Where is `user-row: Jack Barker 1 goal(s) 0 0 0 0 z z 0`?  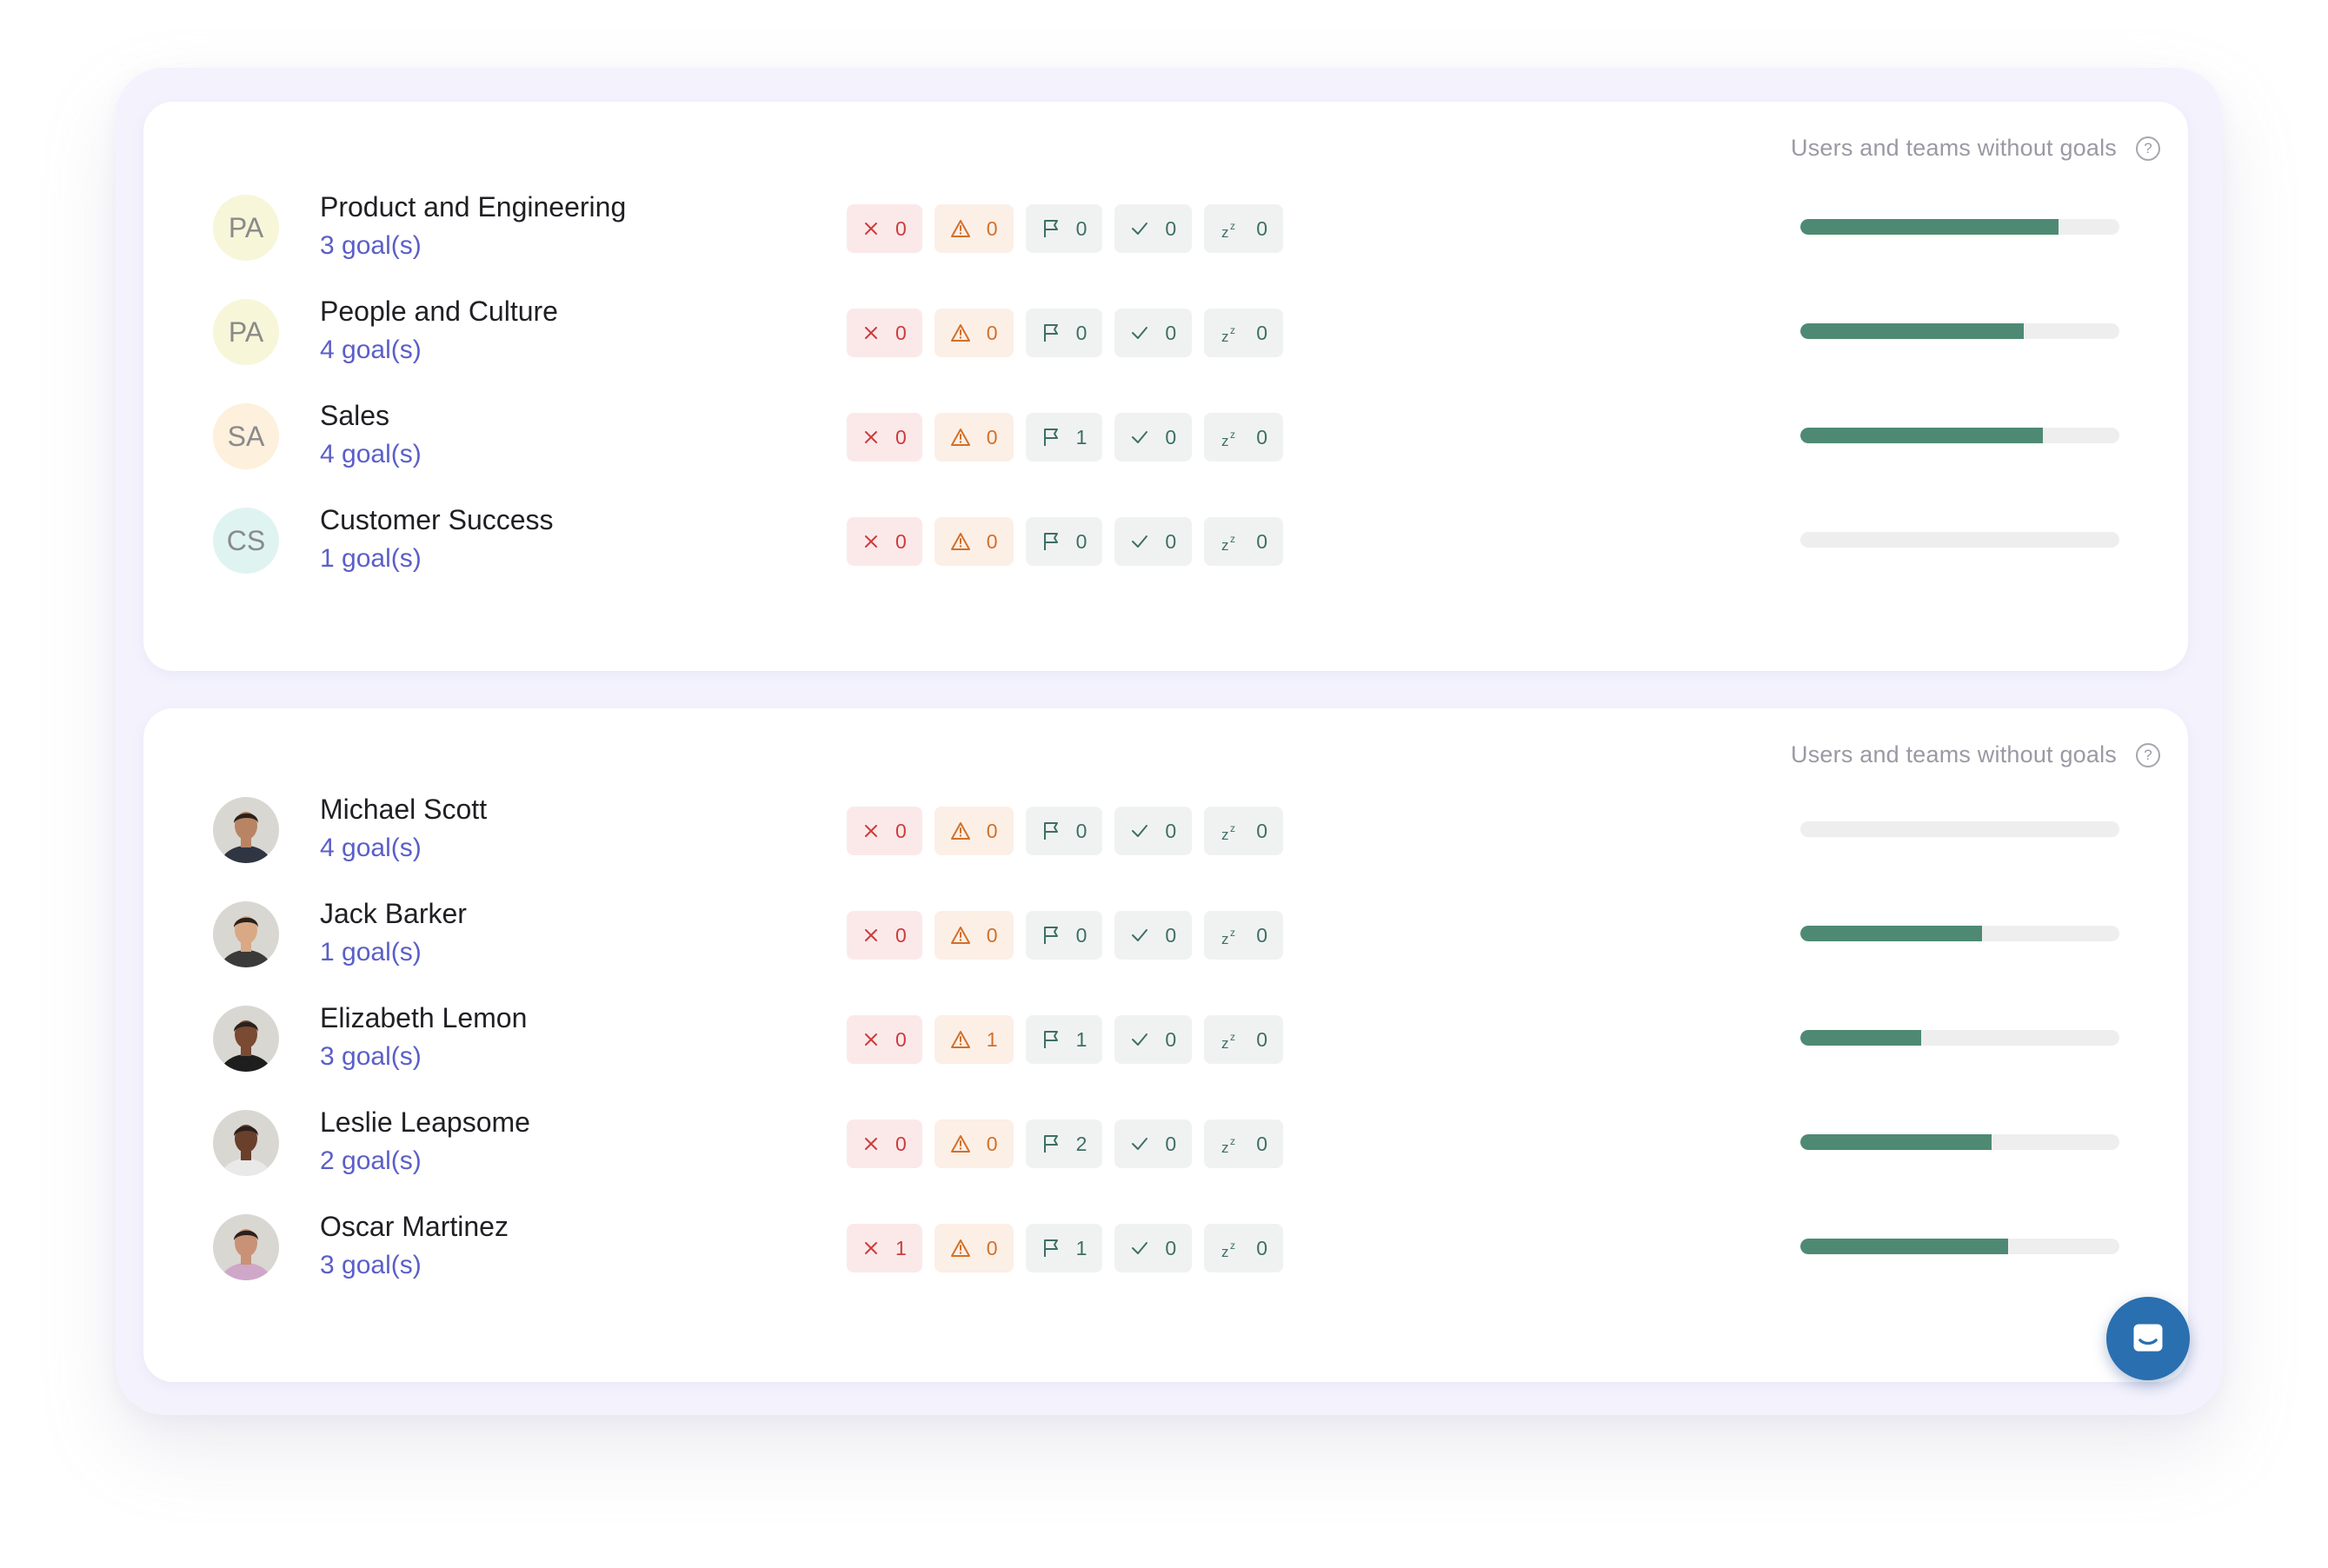
user-row: Jack Barker 1 goal(s) 0 0 0 0 z z 0 is located at coordinates (1165, 934).